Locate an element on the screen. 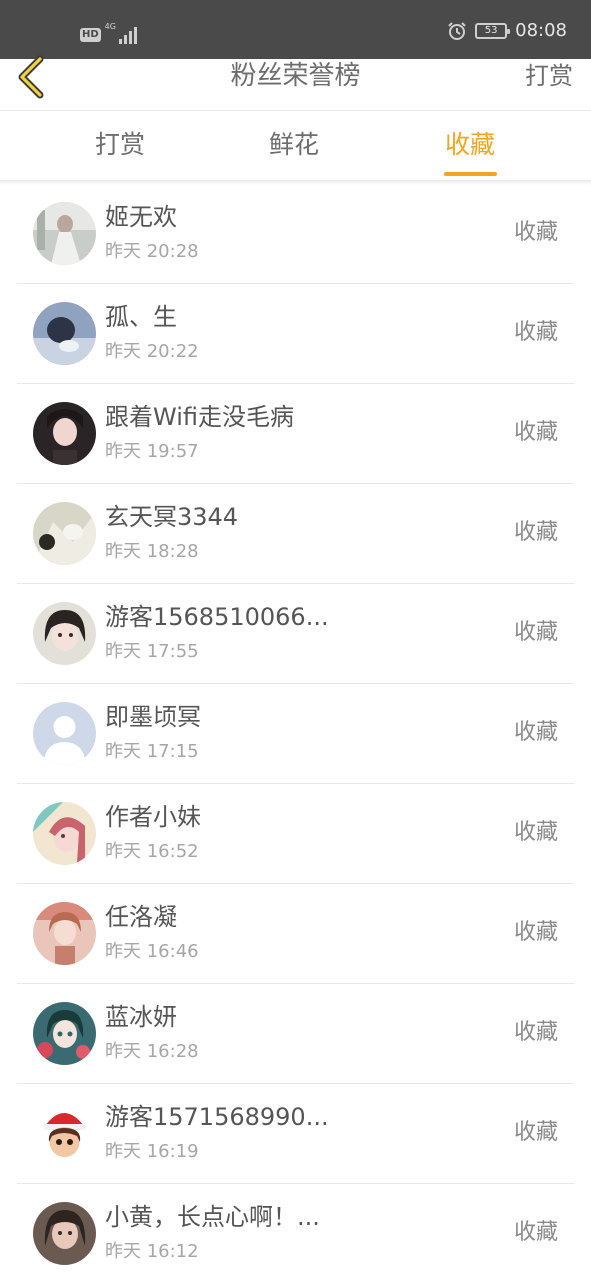 This screenshot has width=591, height=1280. fan-name: 即墨顷冥 is located at coordinates (153, 717).